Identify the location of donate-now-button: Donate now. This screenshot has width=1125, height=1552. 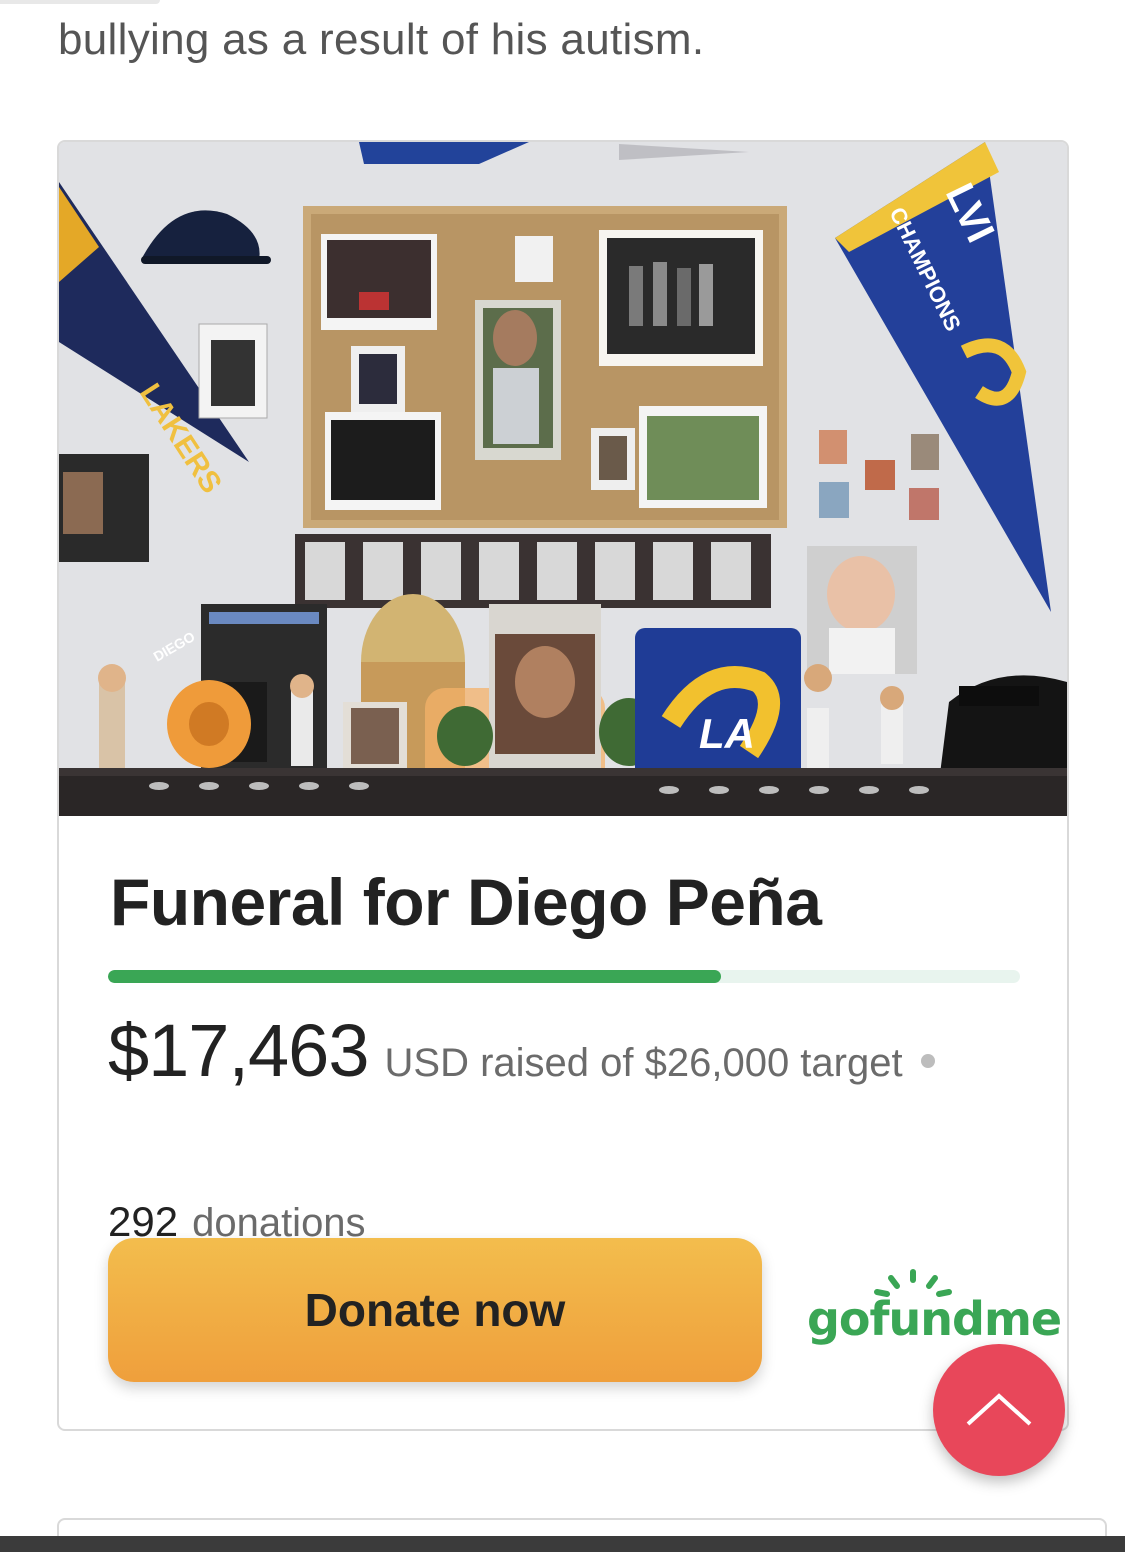
(435, 1310).